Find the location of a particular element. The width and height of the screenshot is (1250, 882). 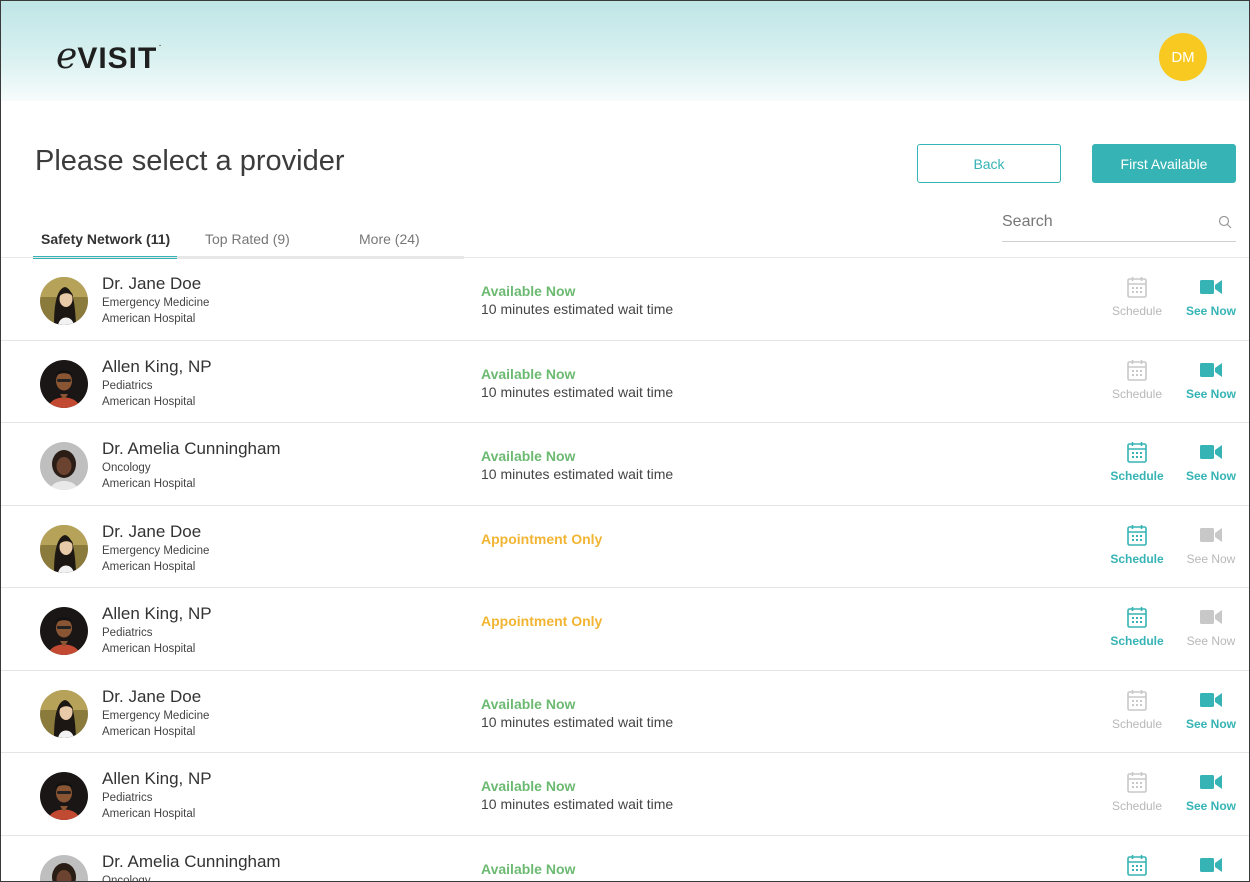

logo-e: e is located at coordinates (67, 56).